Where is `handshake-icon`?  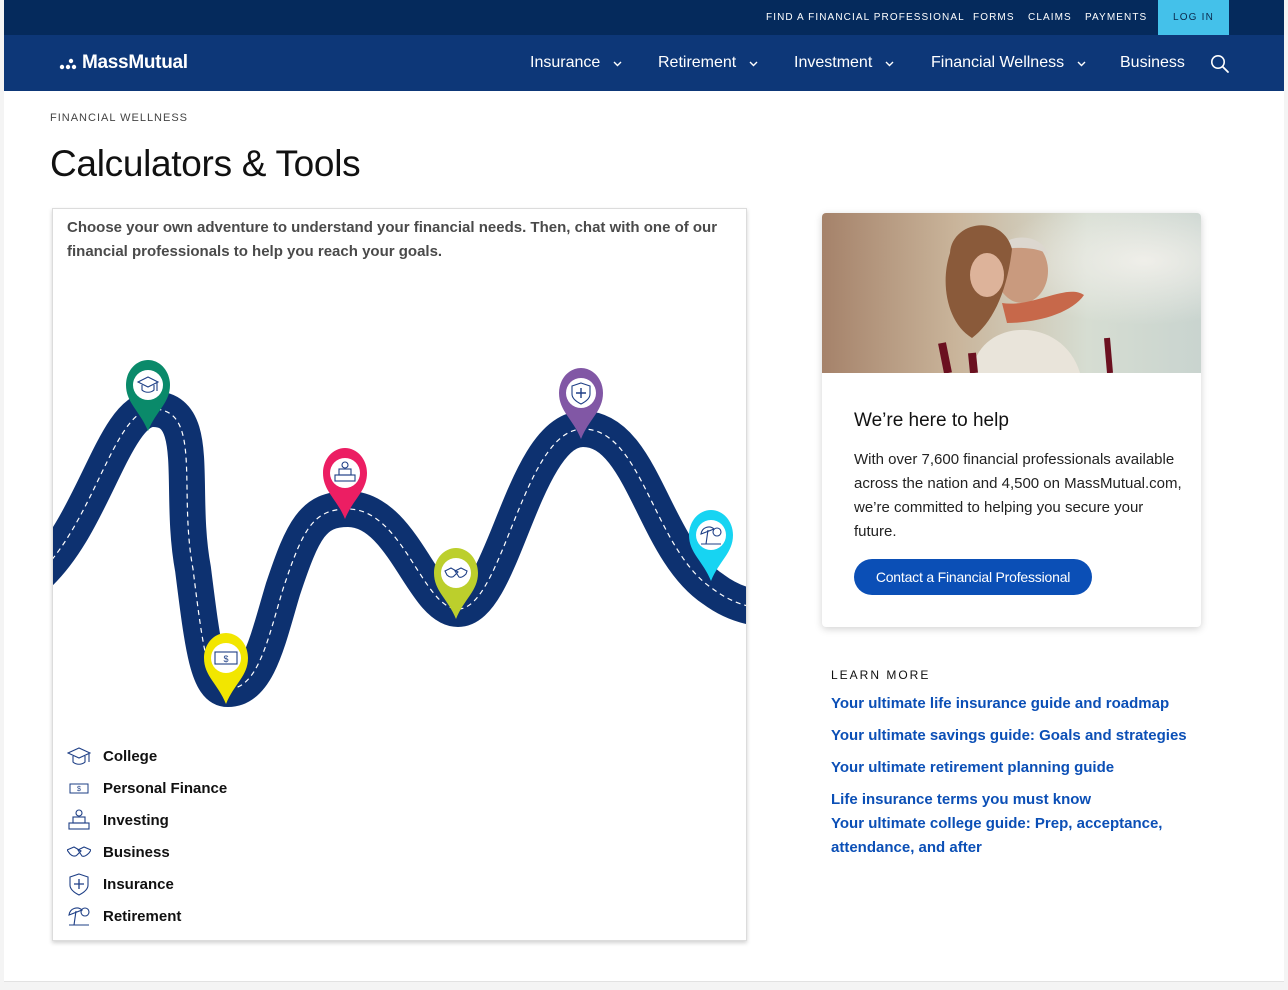
handshake-icon is located at coordinates (79, 851).